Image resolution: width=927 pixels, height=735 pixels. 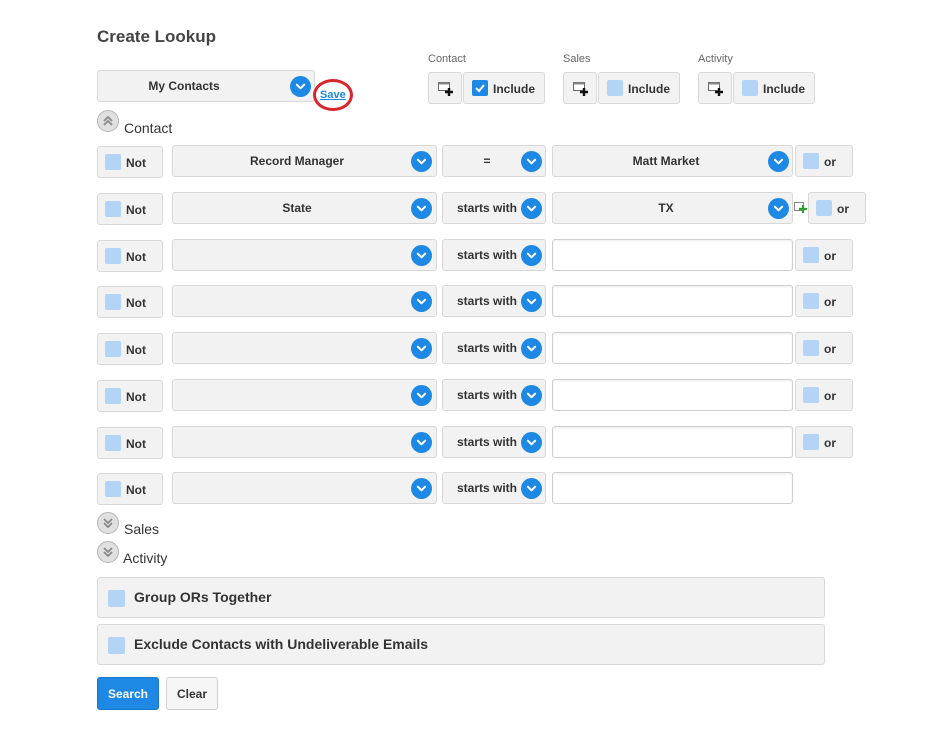 What do you see at coordinates (145, 558) in the screenshot?
I see `activity-section-label: Activity` at bounding box center [145, 558].